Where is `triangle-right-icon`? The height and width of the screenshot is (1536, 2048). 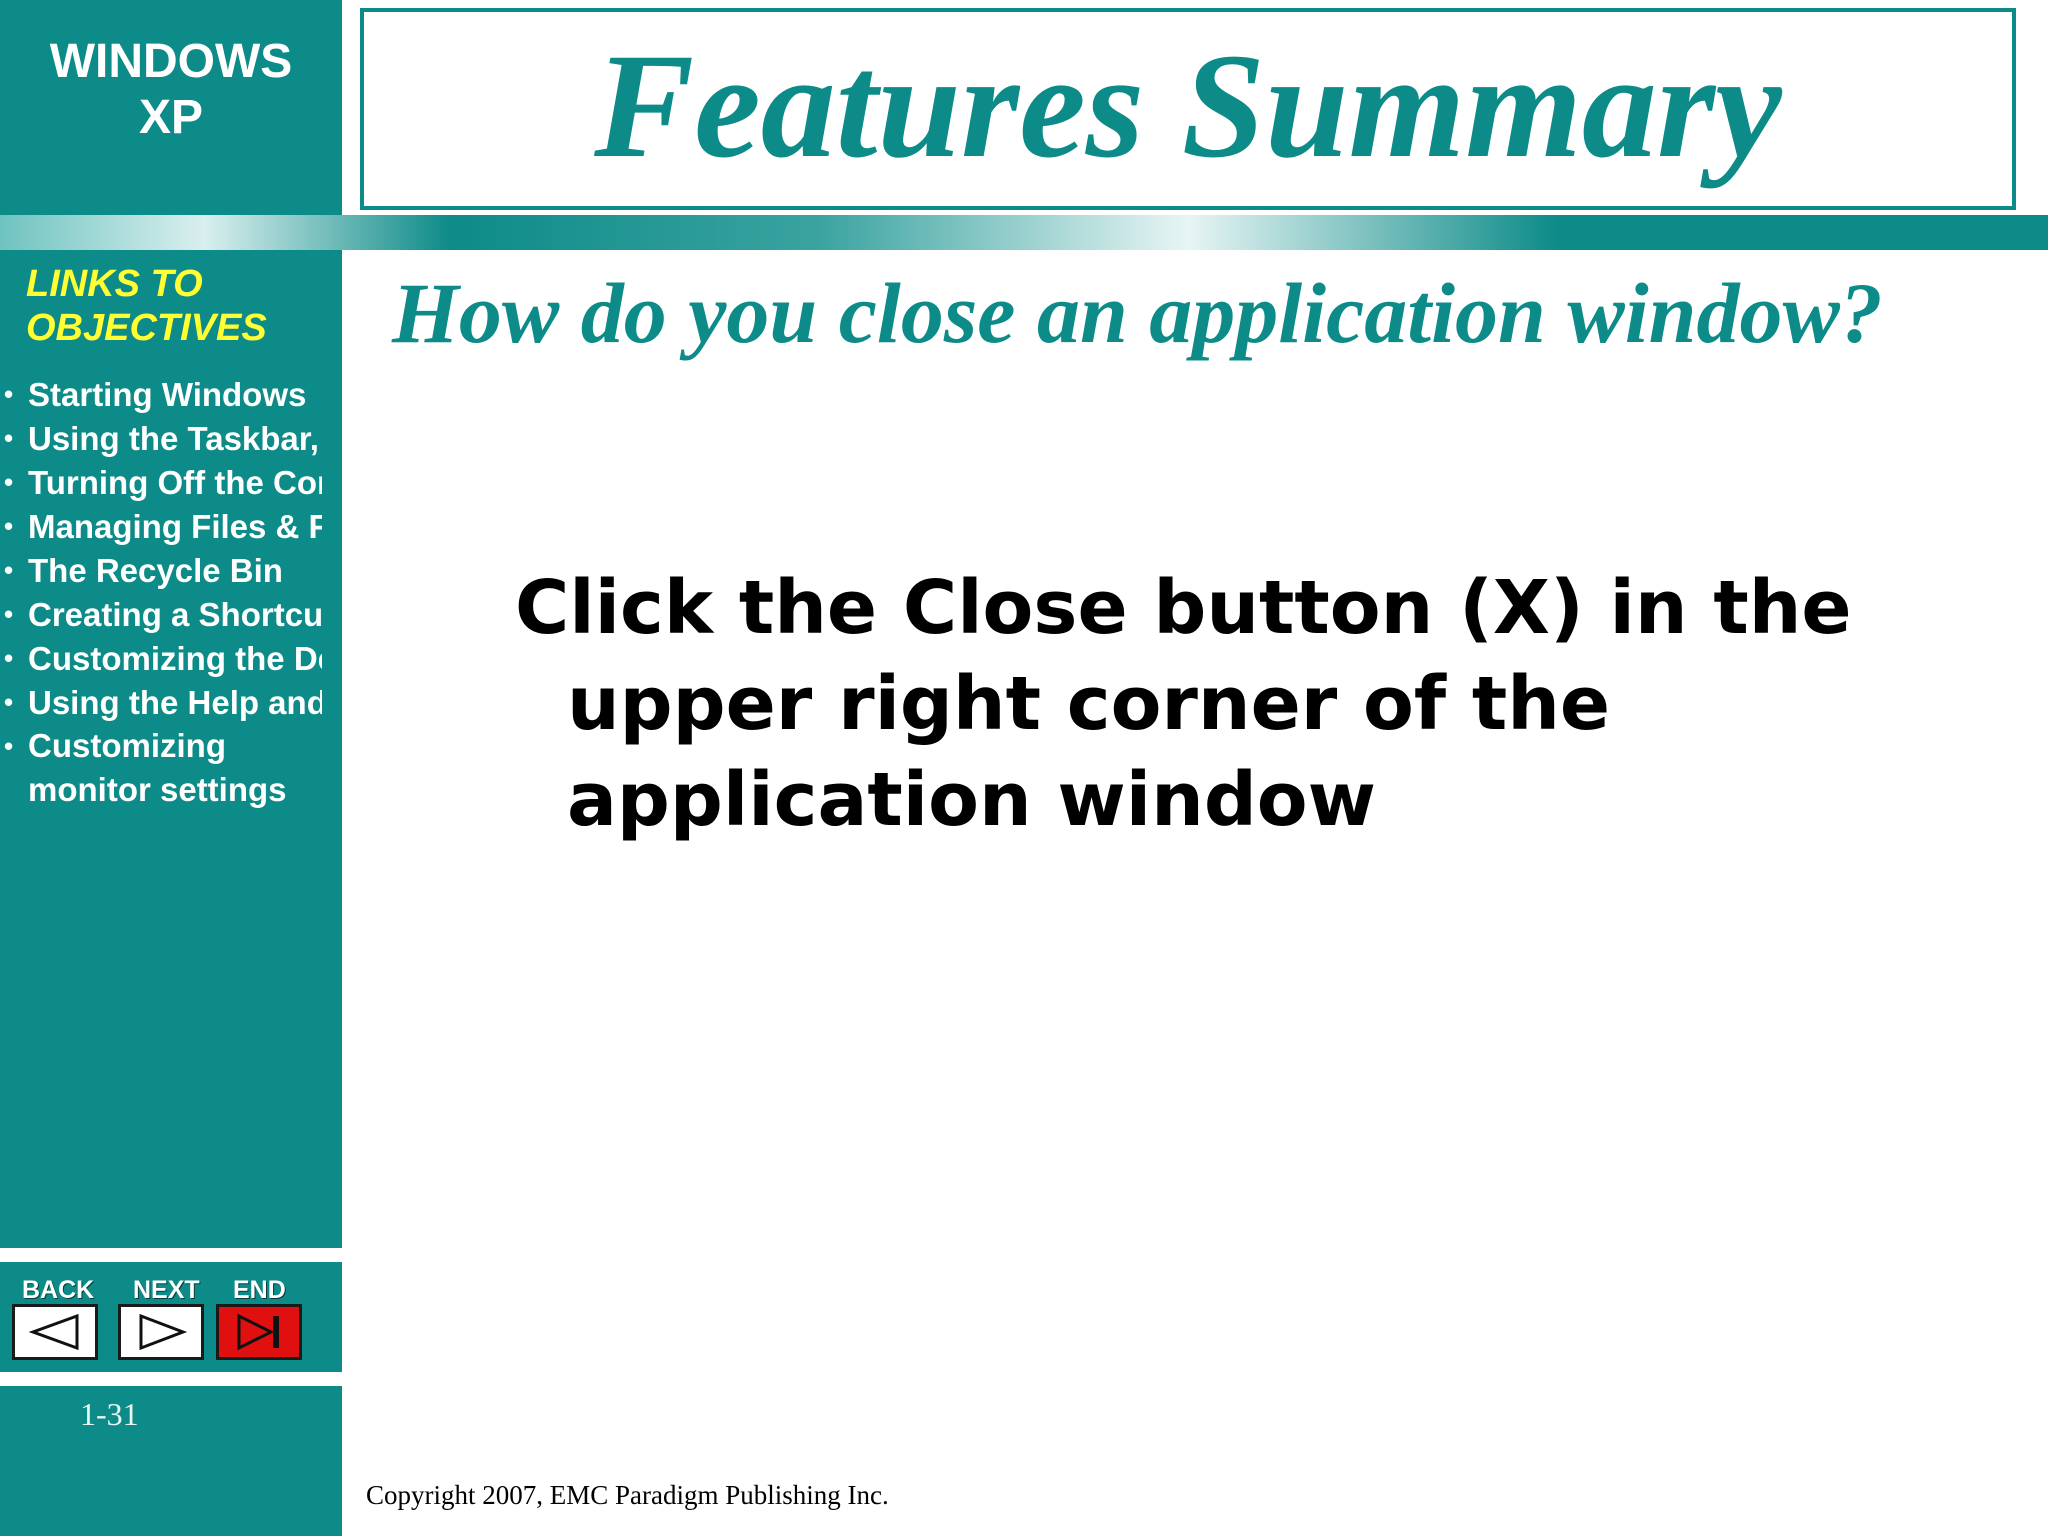 triangle-right-icon is located at coordinates (163, 1332).